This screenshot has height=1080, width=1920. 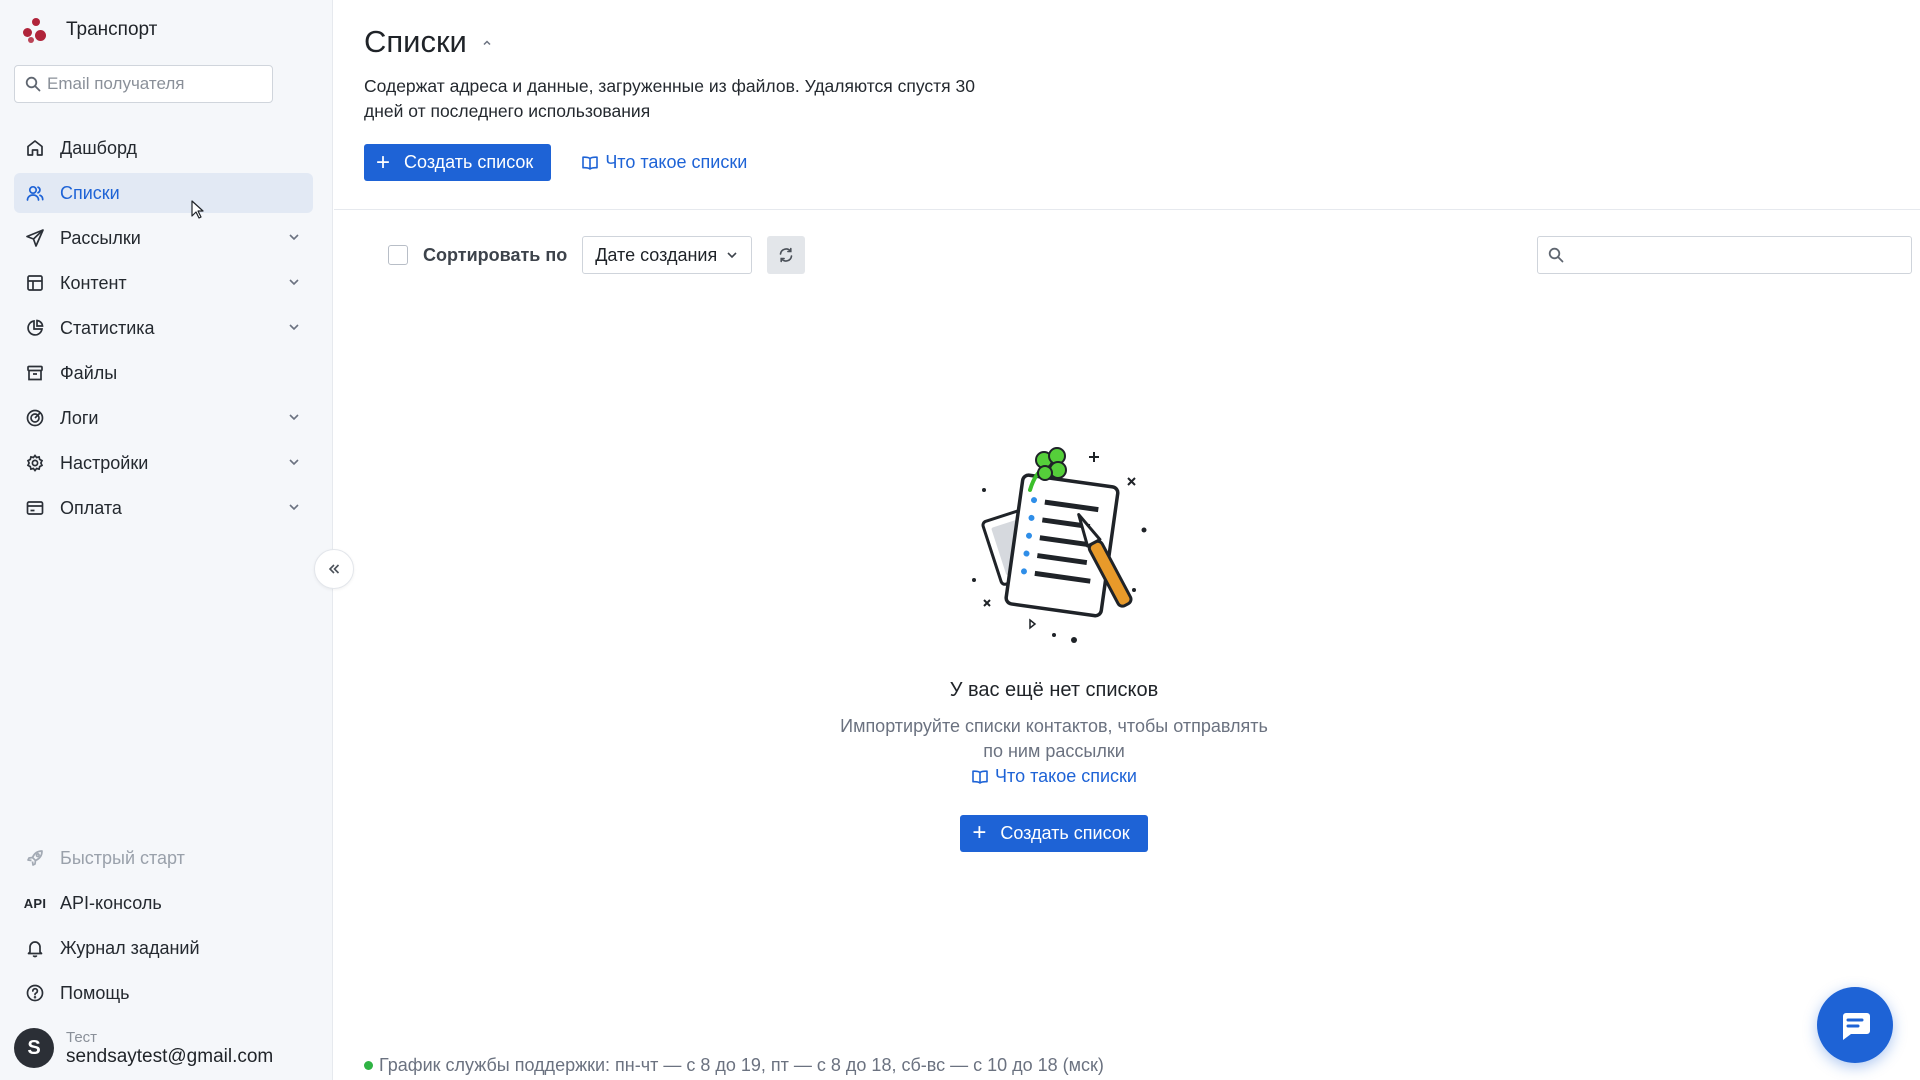 What do you see at coordinates (35, 283) in the screenshot?
I see `layout-icon` at bounding box center [35, 283].